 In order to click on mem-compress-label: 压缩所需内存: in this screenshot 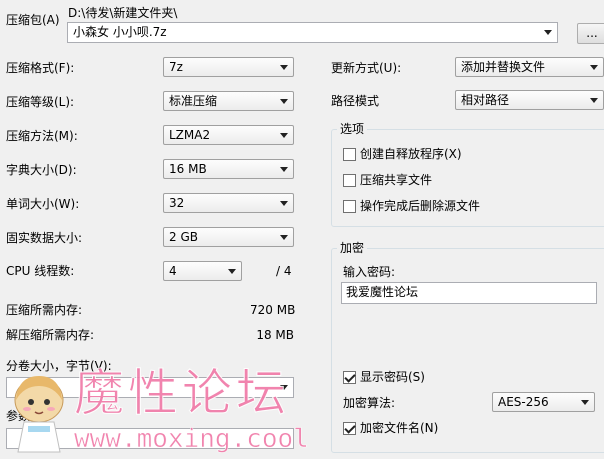, I will do `click(44, 310)`.